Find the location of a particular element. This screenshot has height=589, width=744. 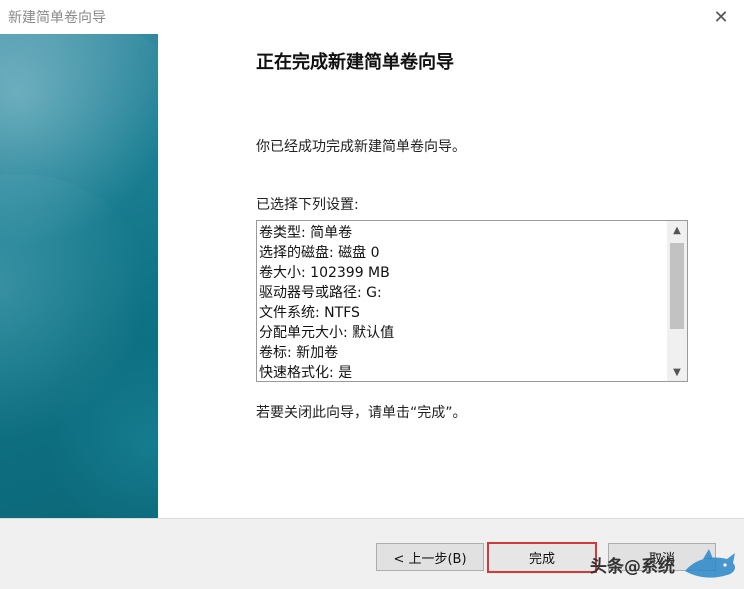

setting-line: 卷类型: 简单卷 is located at coordinates (306, 233).